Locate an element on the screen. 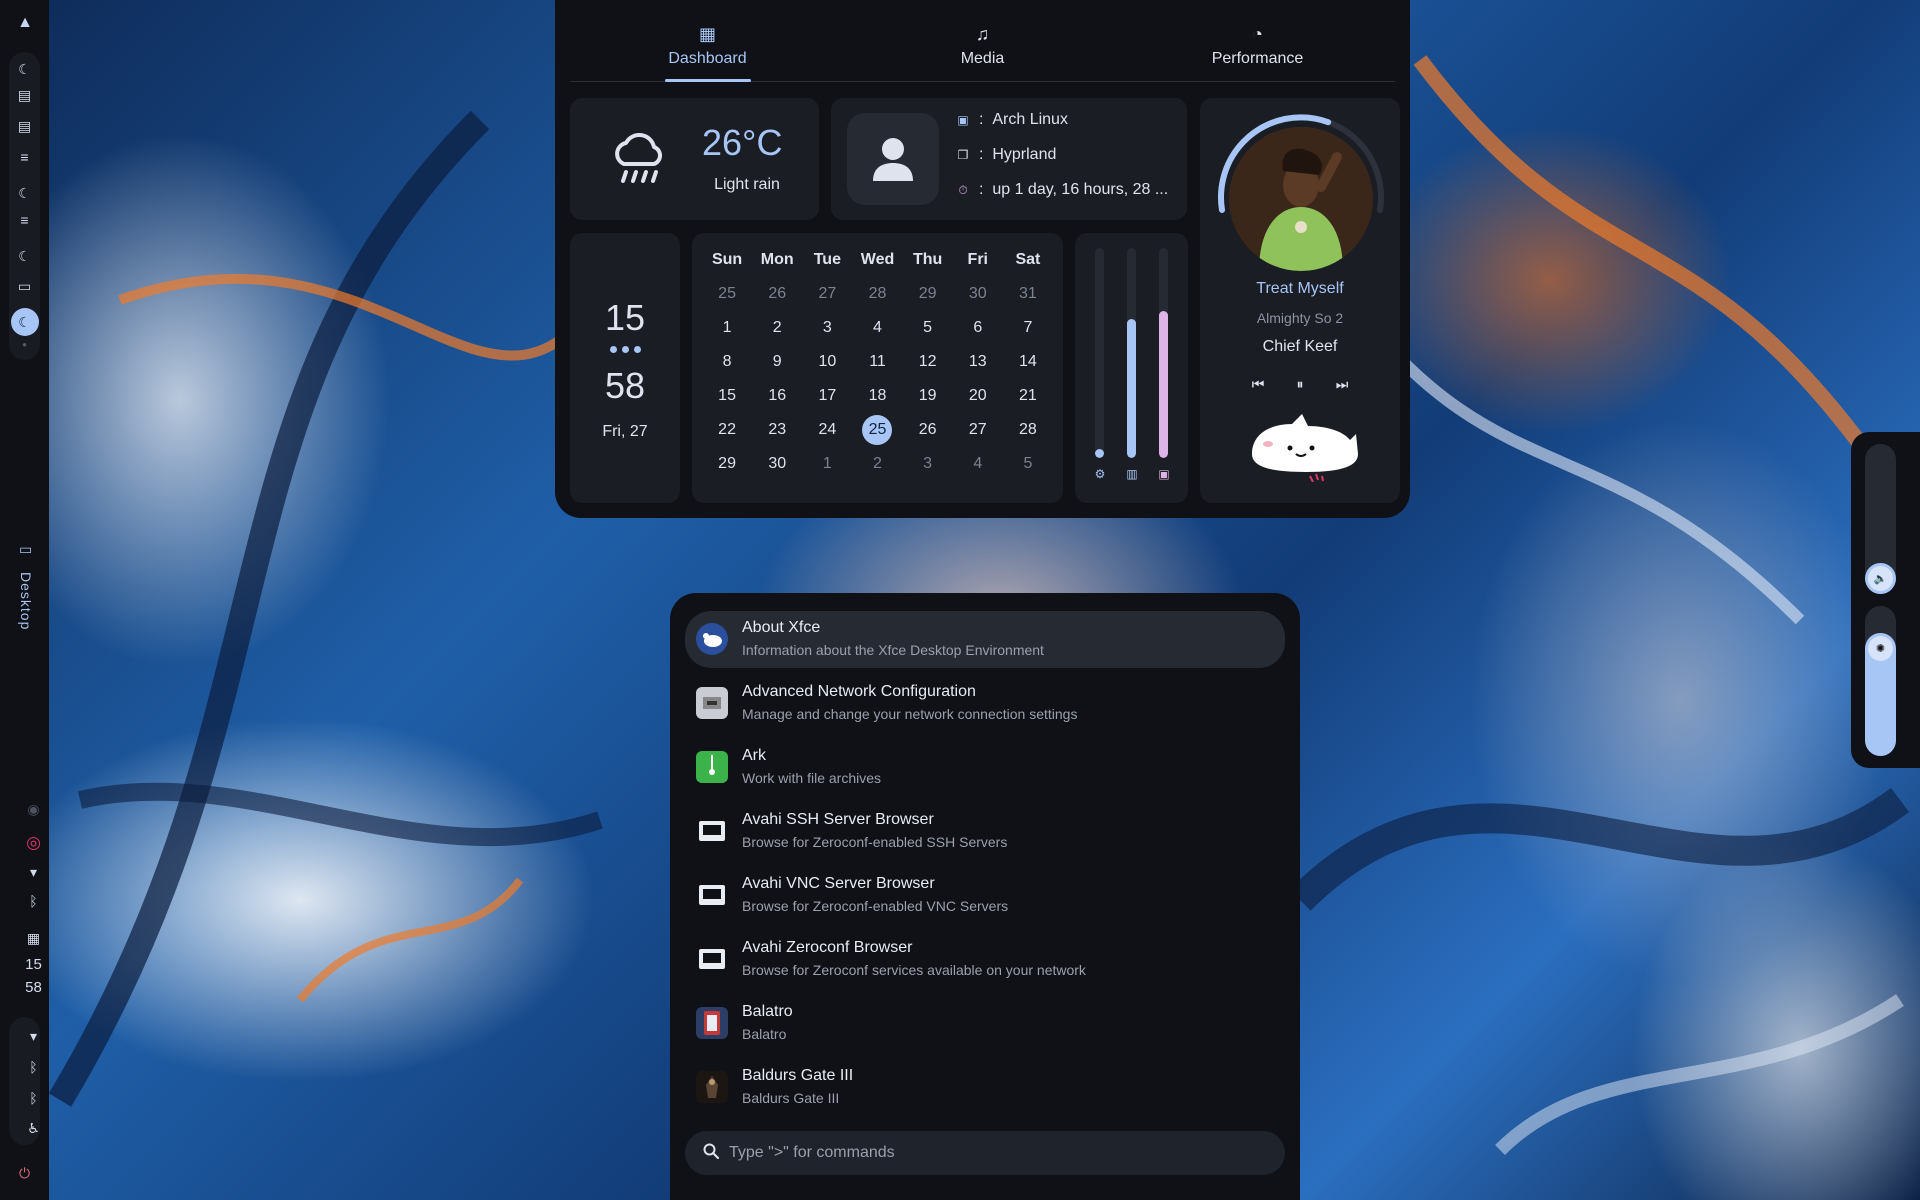 This screenshot has width=1920, height=1200. calendar-day-today: 25 is located at coordinates (877, 430).